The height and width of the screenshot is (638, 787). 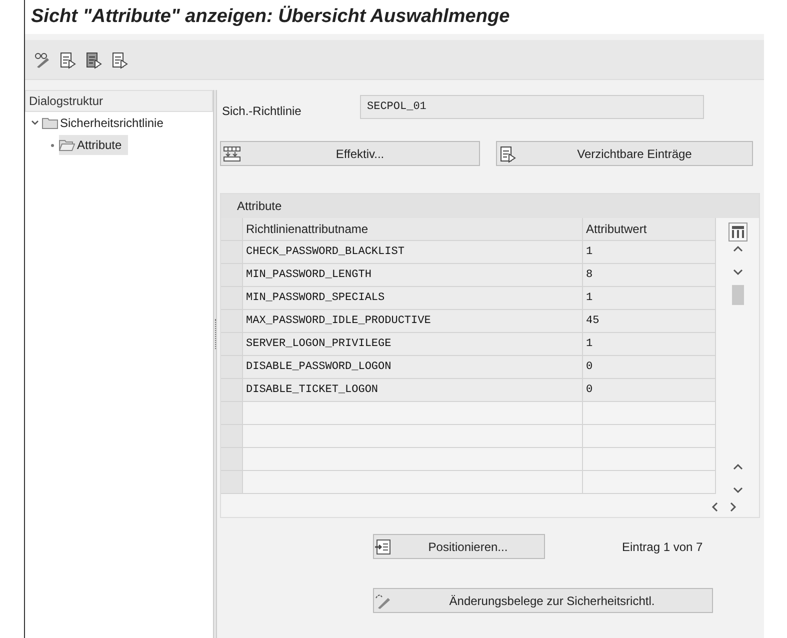 I want to click on policy-field: SECPOL_01, so click(x=532, y=107).